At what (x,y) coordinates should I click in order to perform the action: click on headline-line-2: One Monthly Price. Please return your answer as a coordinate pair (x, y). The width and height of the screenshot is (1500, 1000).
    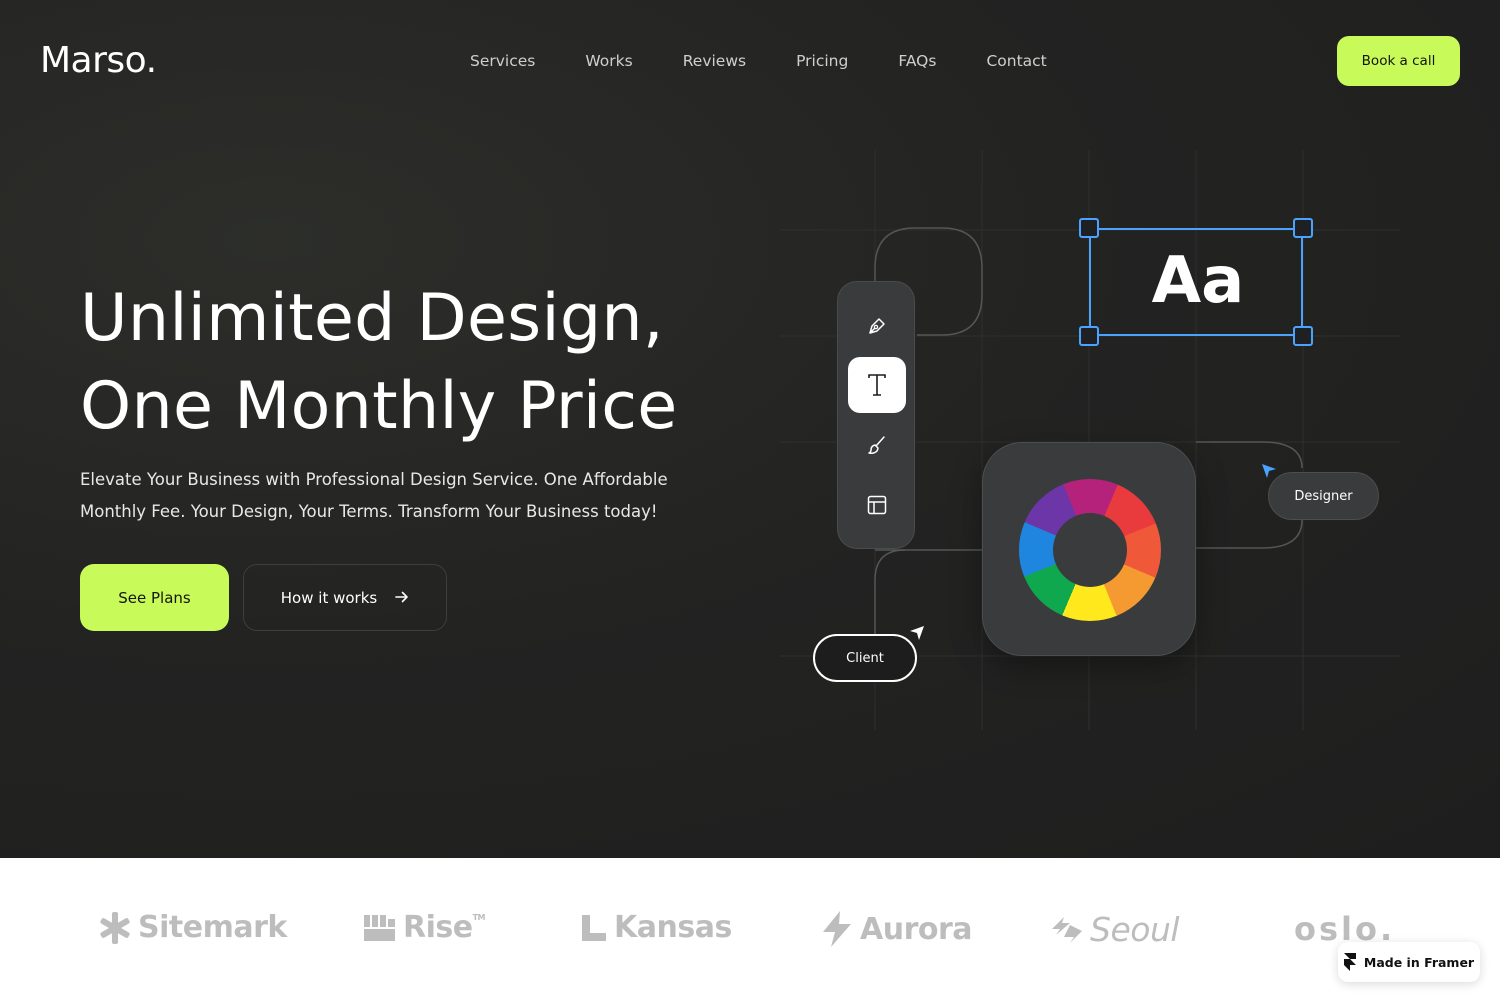
    Looking at the image, I should click on (379, 406).